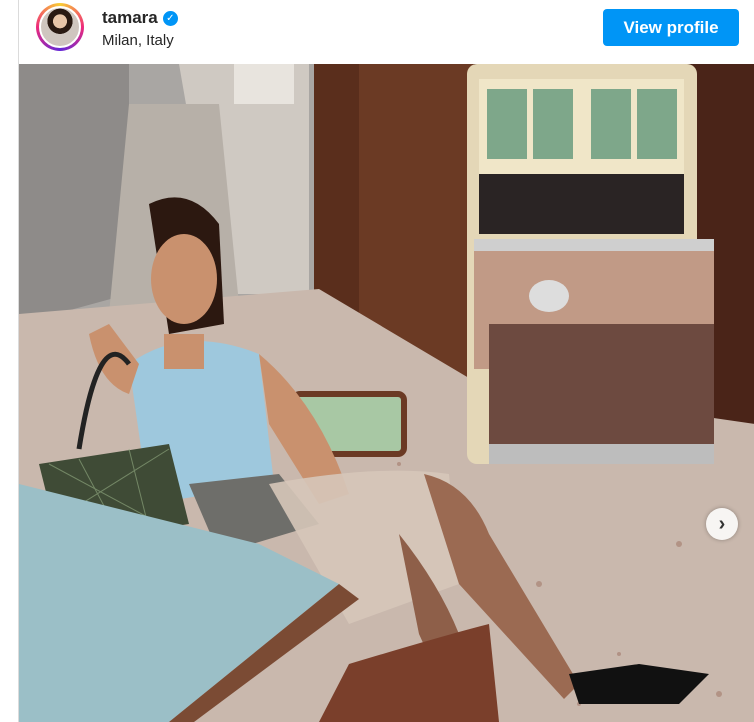 The image size is (754, 722). I want to click on location: Milan, Italy, so click(138, 40).